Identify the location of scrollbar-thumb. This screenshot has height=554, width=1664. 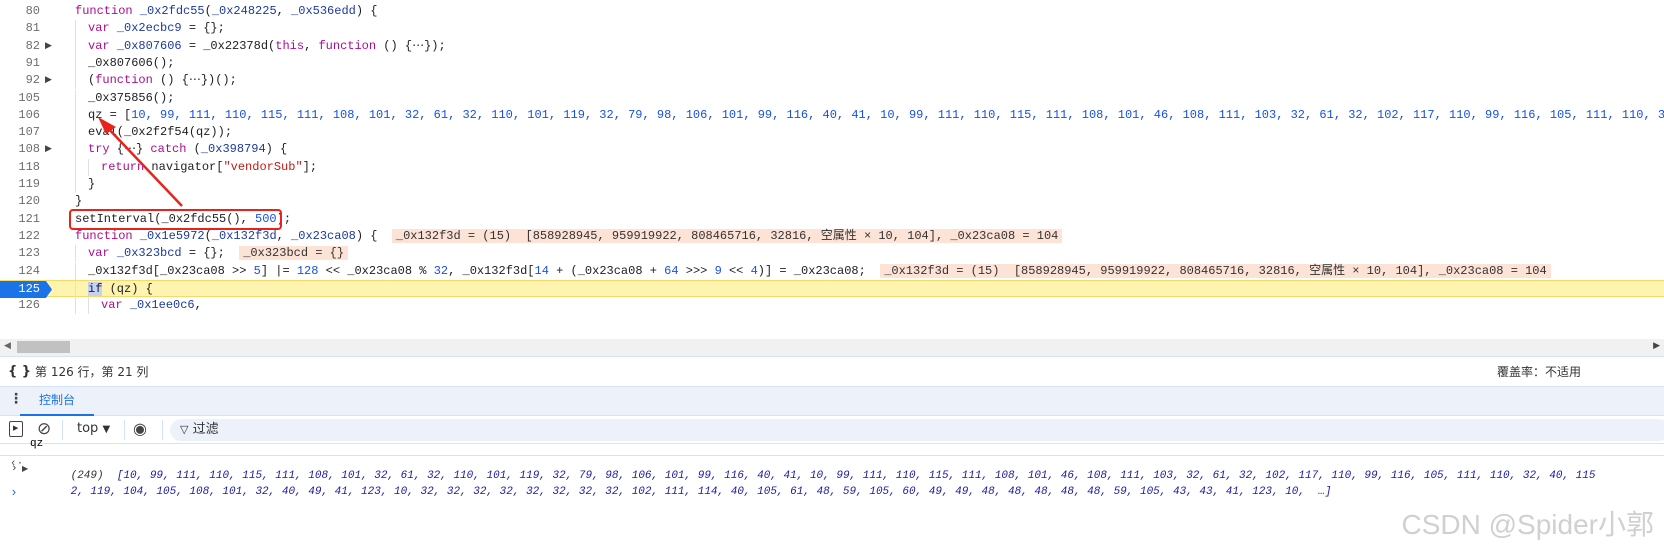
(43, 347).